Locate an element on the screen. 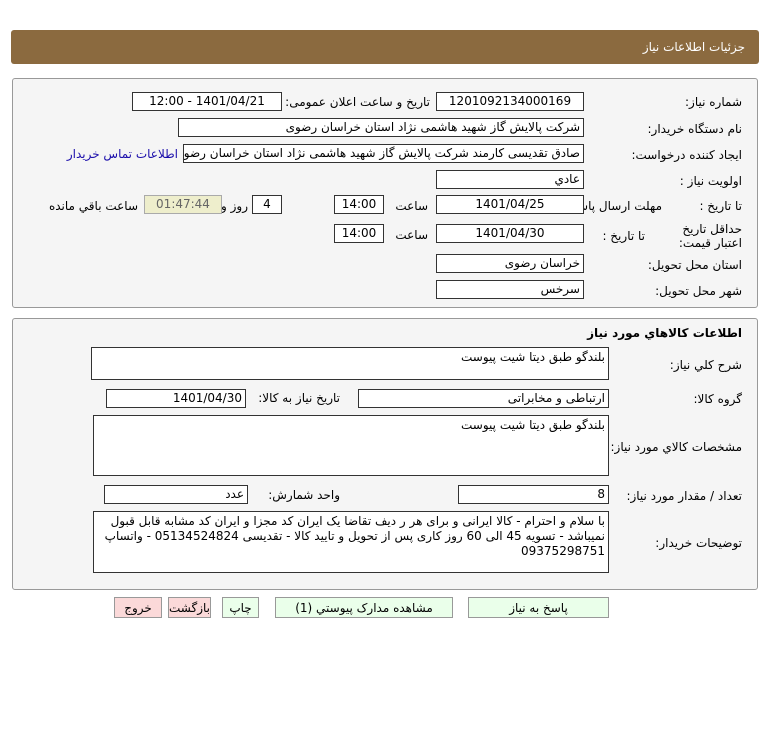  group-label: گروه کالا: is located at coordinates (718, 399).